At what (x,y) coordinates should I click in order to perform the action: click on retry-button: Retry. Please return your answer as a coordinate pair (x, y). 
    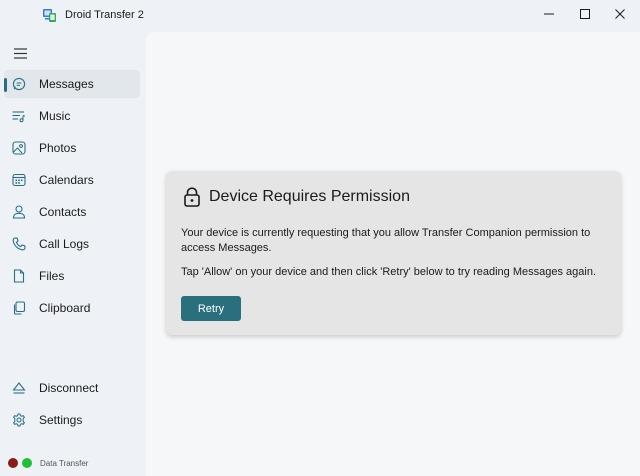
    Looking at the image, I should click on (211, 308).